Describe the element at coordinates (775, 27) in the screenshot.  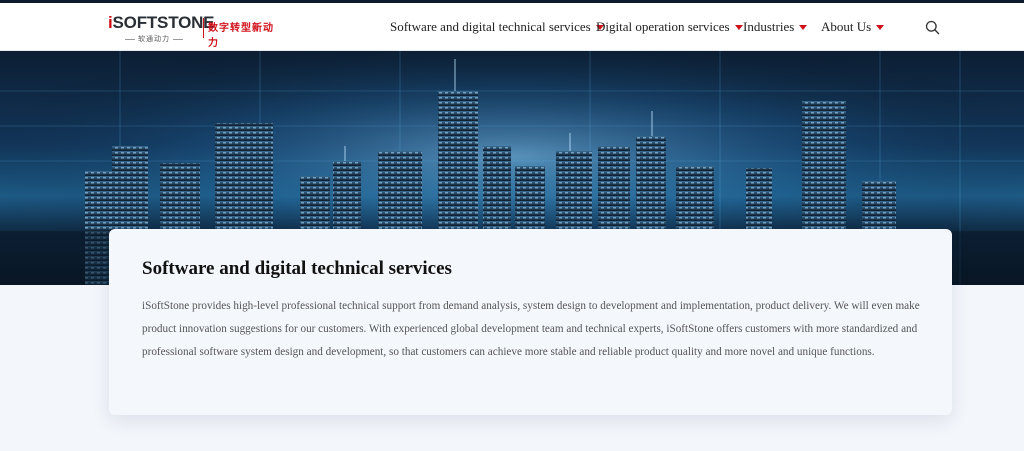
I see `nav-item-industries: Industries` at that location.